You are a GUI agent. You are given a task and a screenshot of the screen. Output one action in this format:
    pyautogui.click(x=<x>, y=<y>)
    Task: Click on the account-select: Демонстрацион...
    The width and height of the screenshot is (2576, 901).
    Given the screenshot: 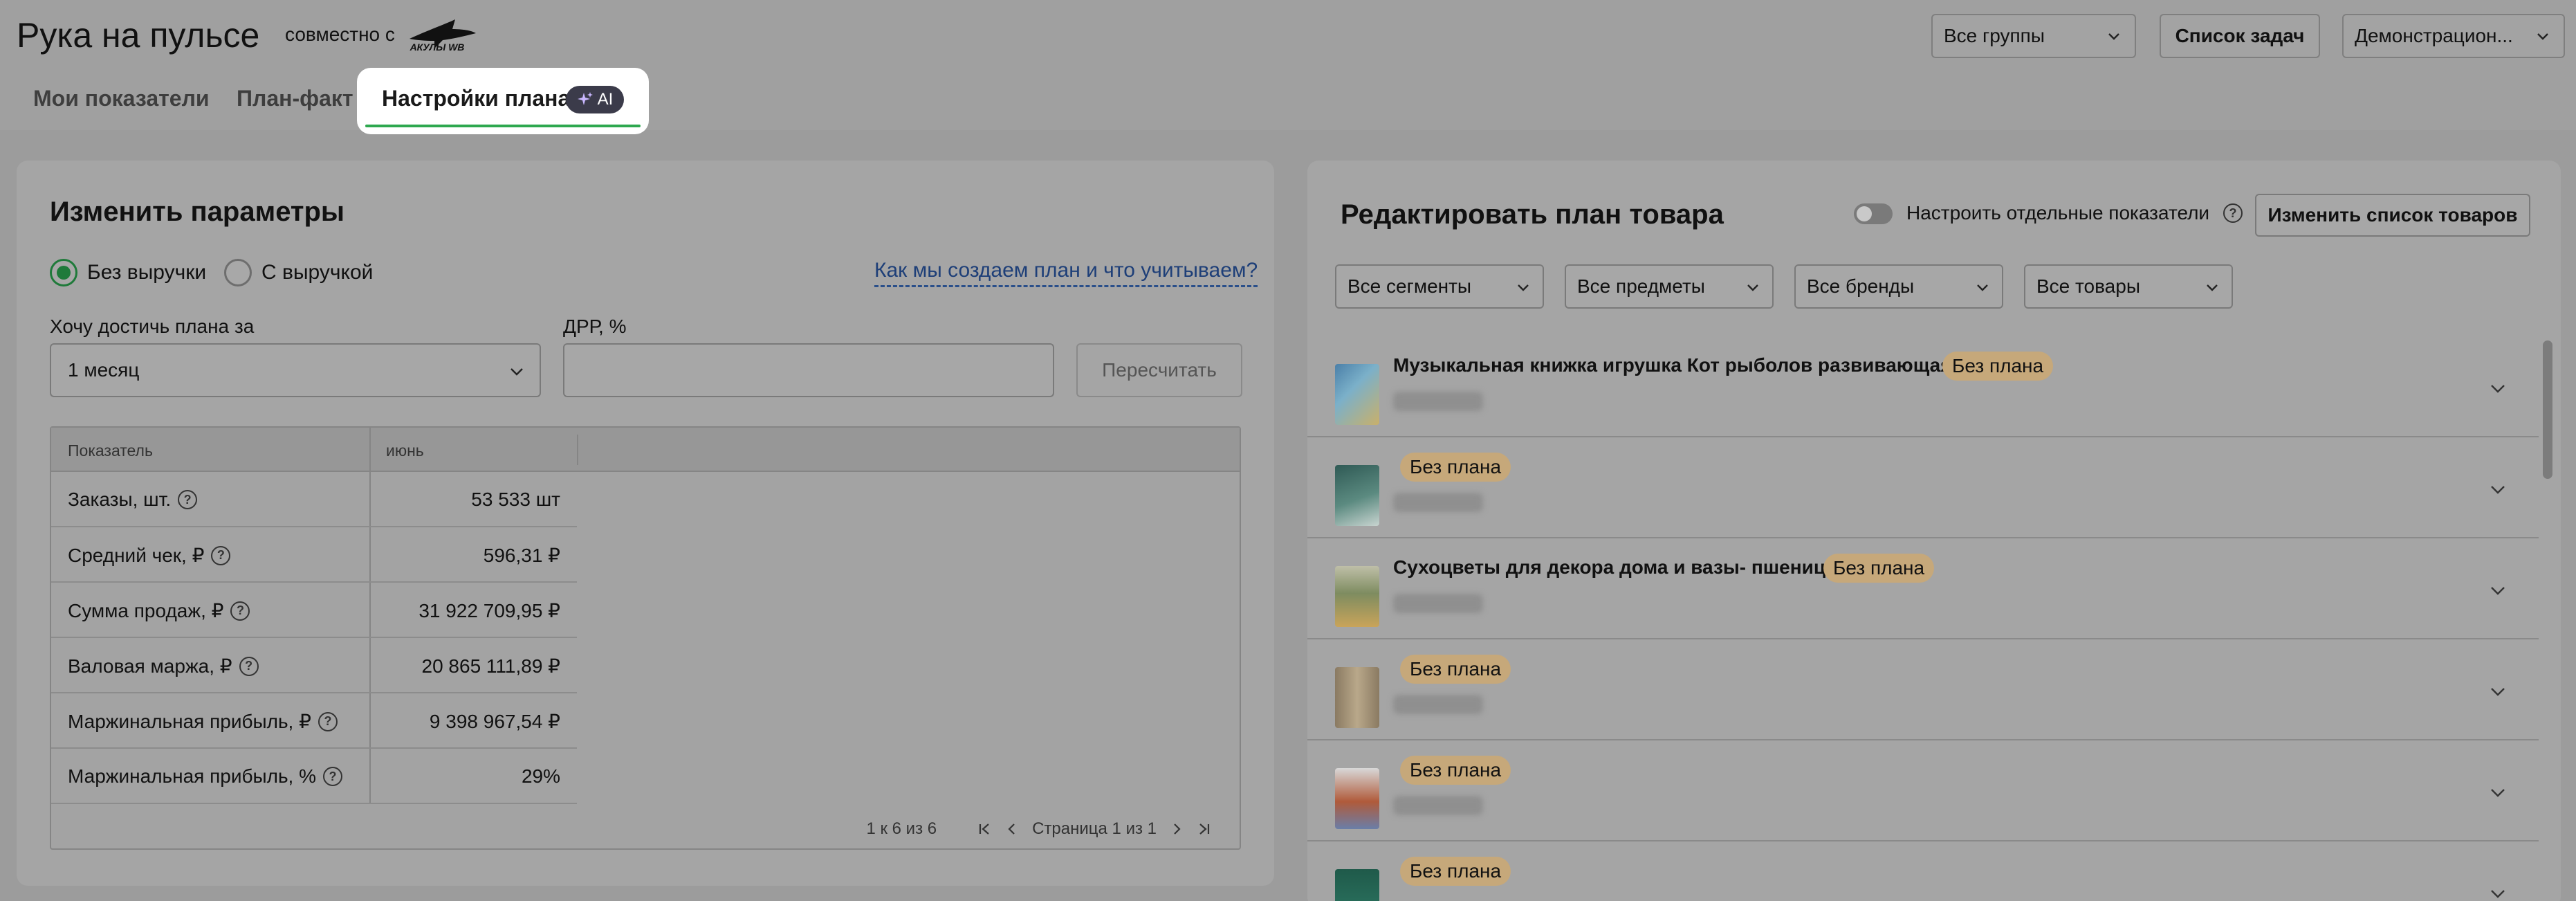 What is the action you would take?
    pyautogui.click(x=2453, y=36)
    